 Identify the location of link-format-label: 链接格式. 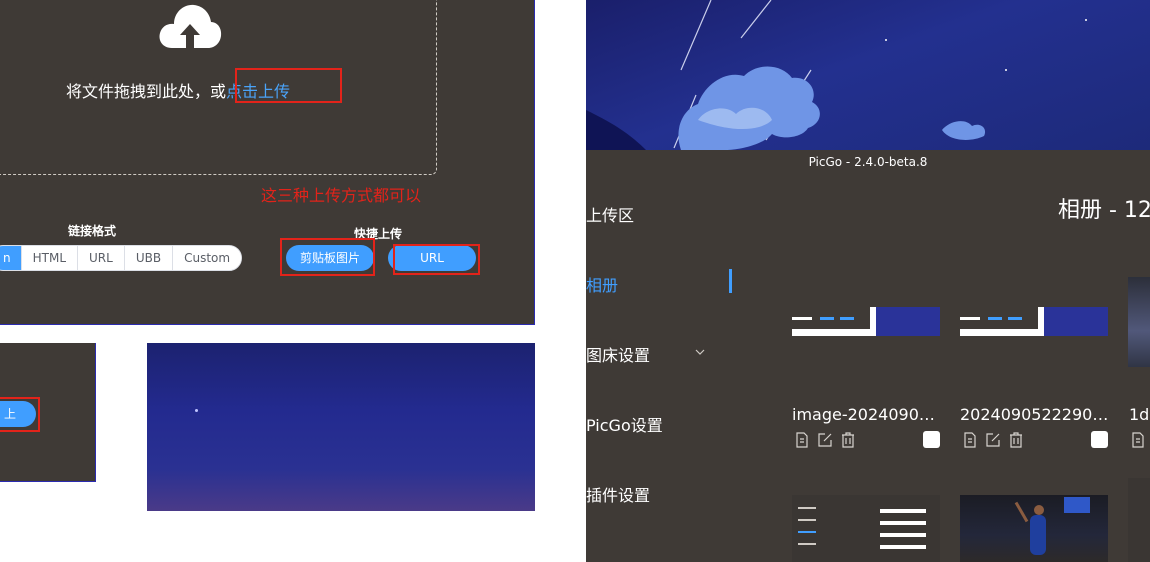
(92, 231).